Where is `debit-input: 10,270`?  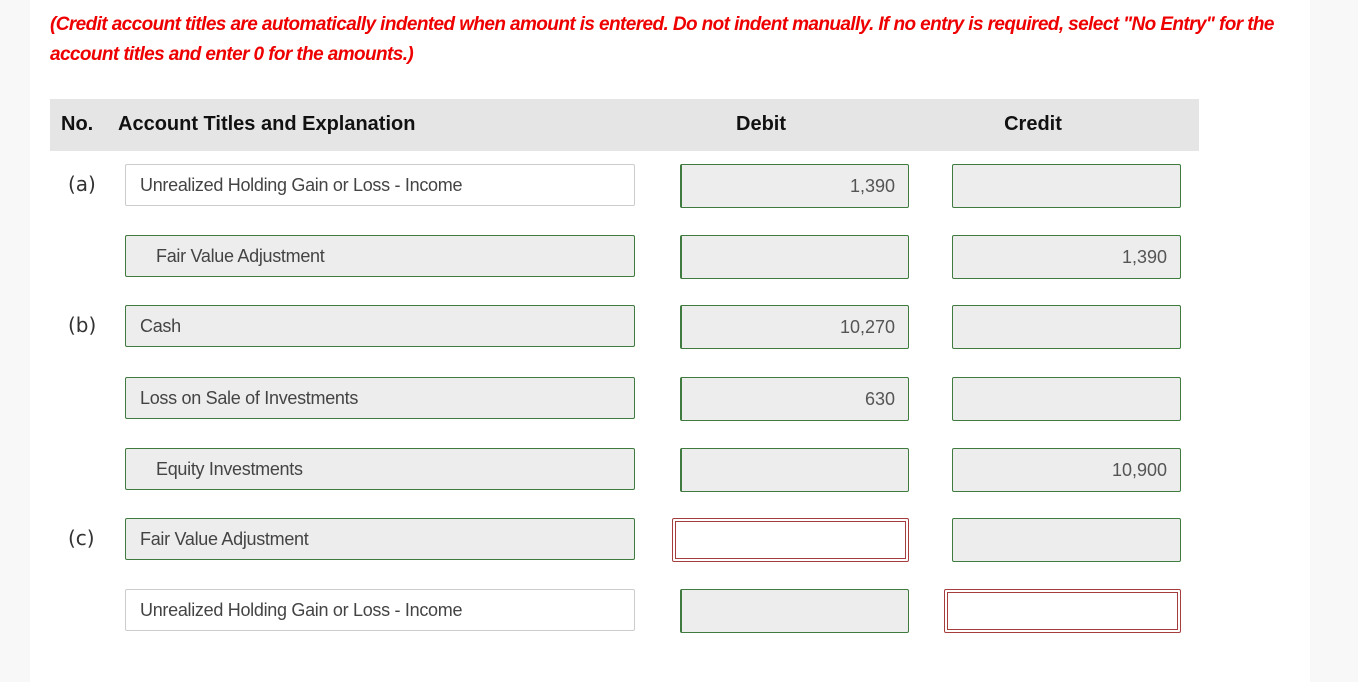 debit-input: 10,270 is located at coordinates (794, 327).